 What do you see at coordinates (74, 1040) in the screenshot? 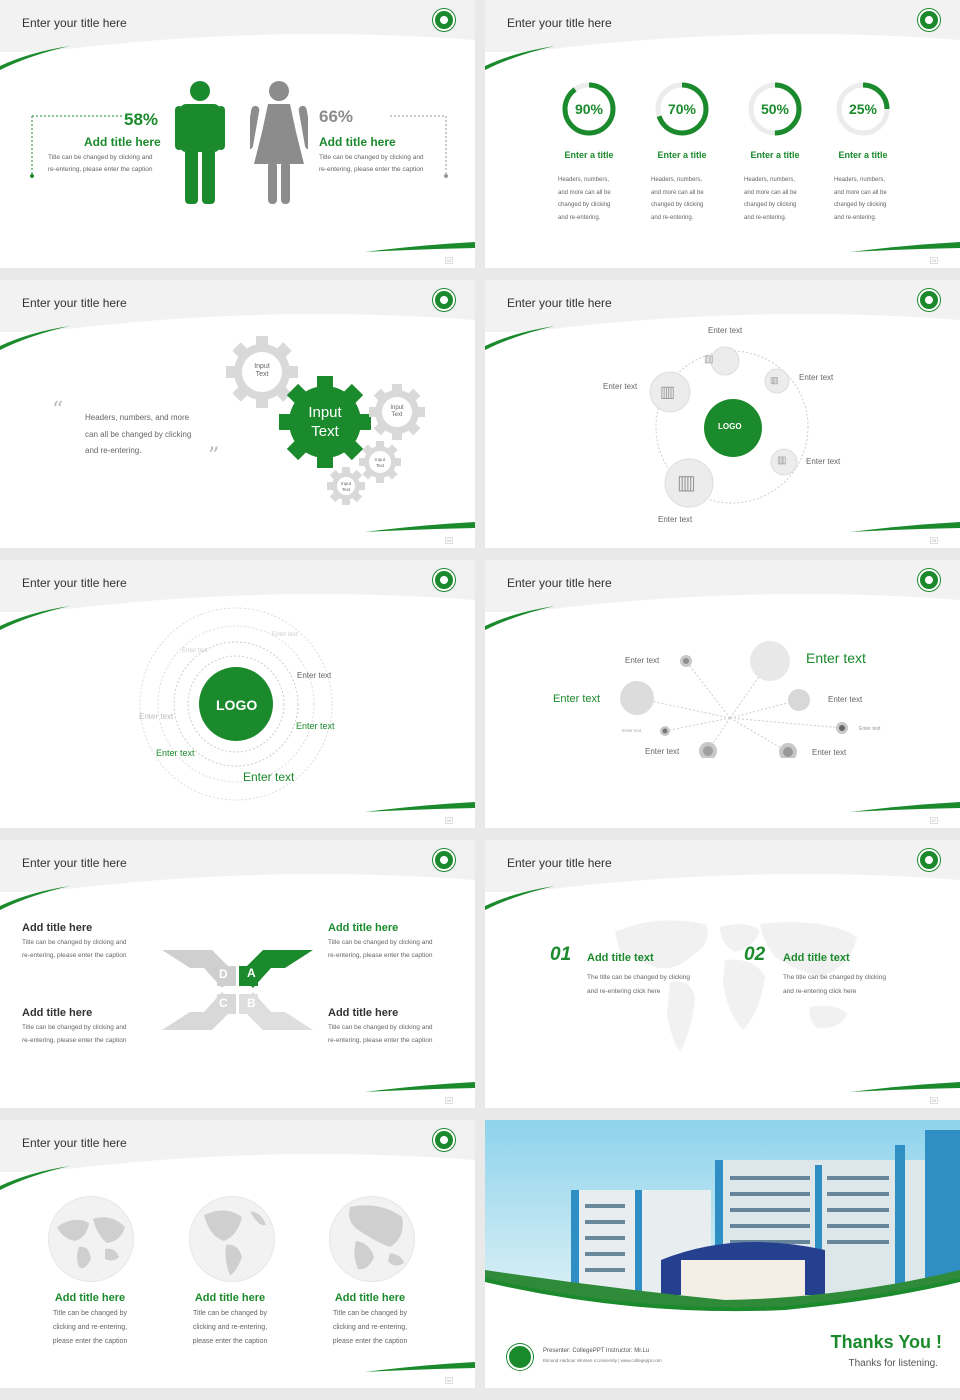
I see `block-line: re-entering, please enter the caption` at bounding box center [74, 1040].